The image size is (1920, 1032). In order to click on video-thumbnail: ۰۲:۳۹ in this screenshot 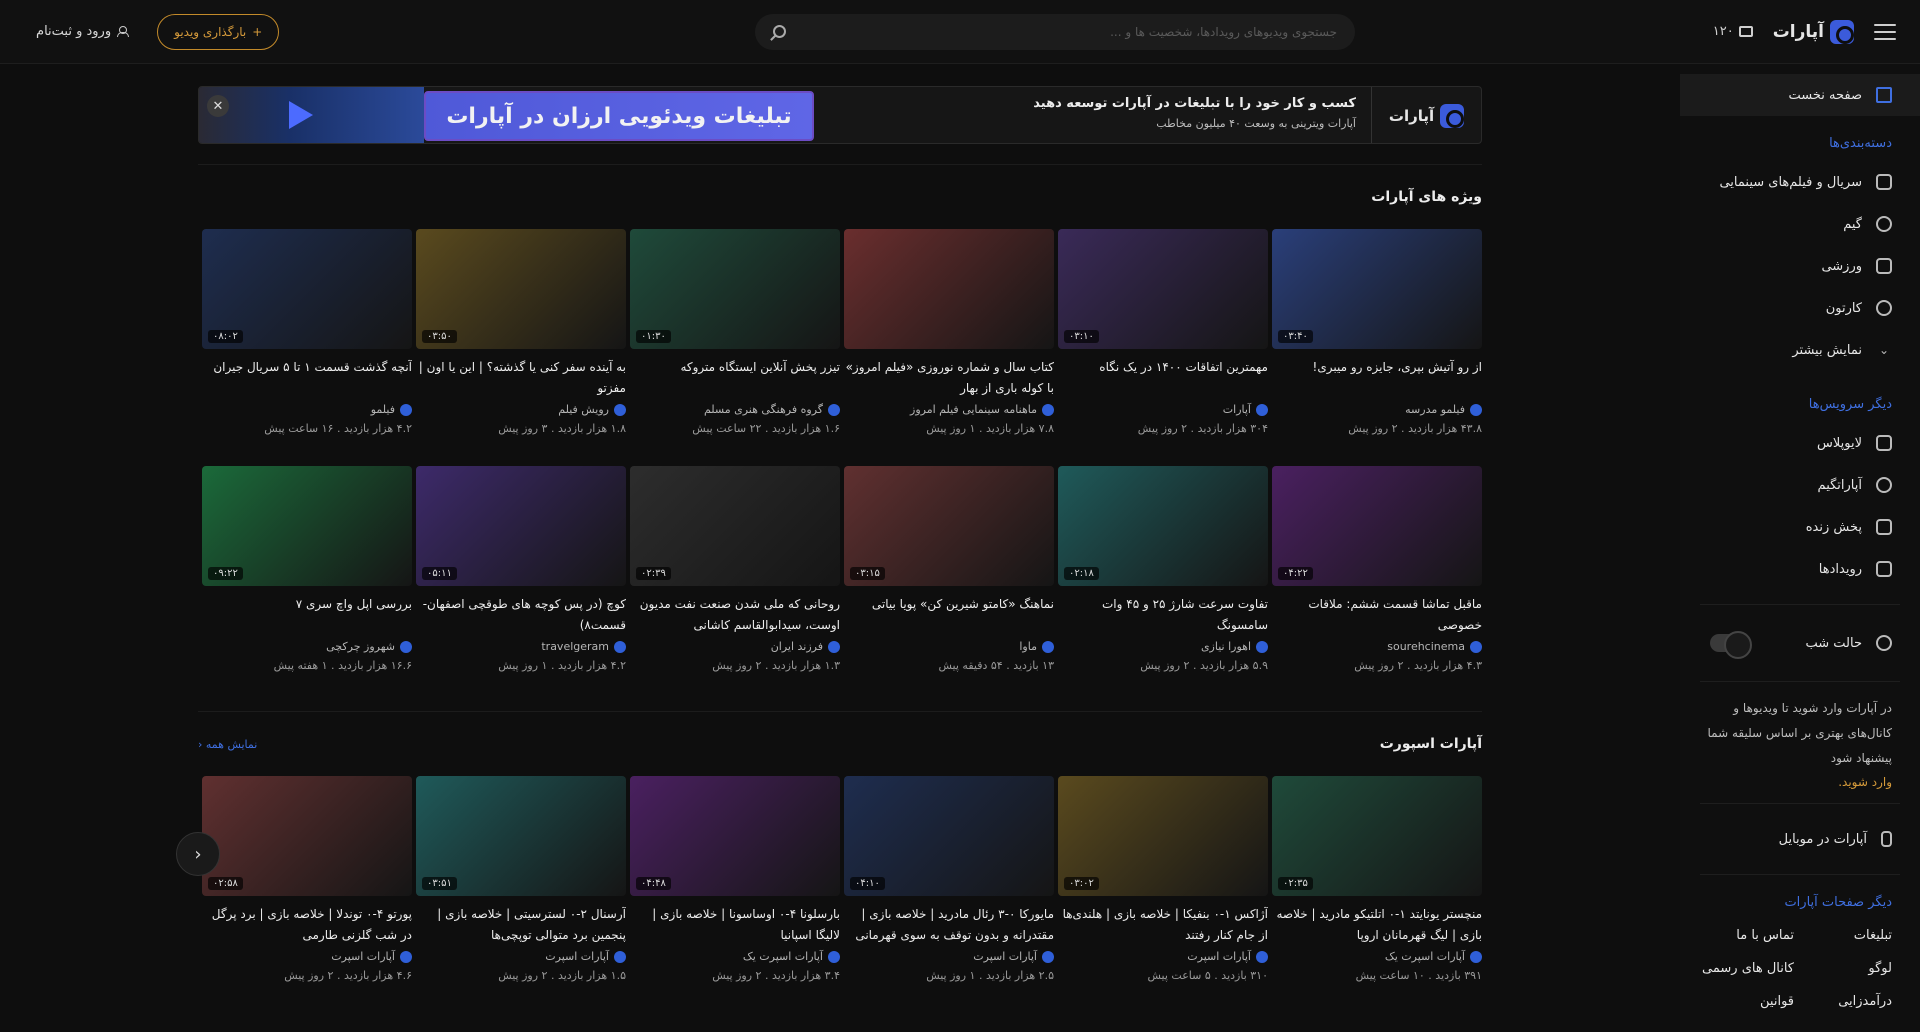, I will do `click(735, 526)`.